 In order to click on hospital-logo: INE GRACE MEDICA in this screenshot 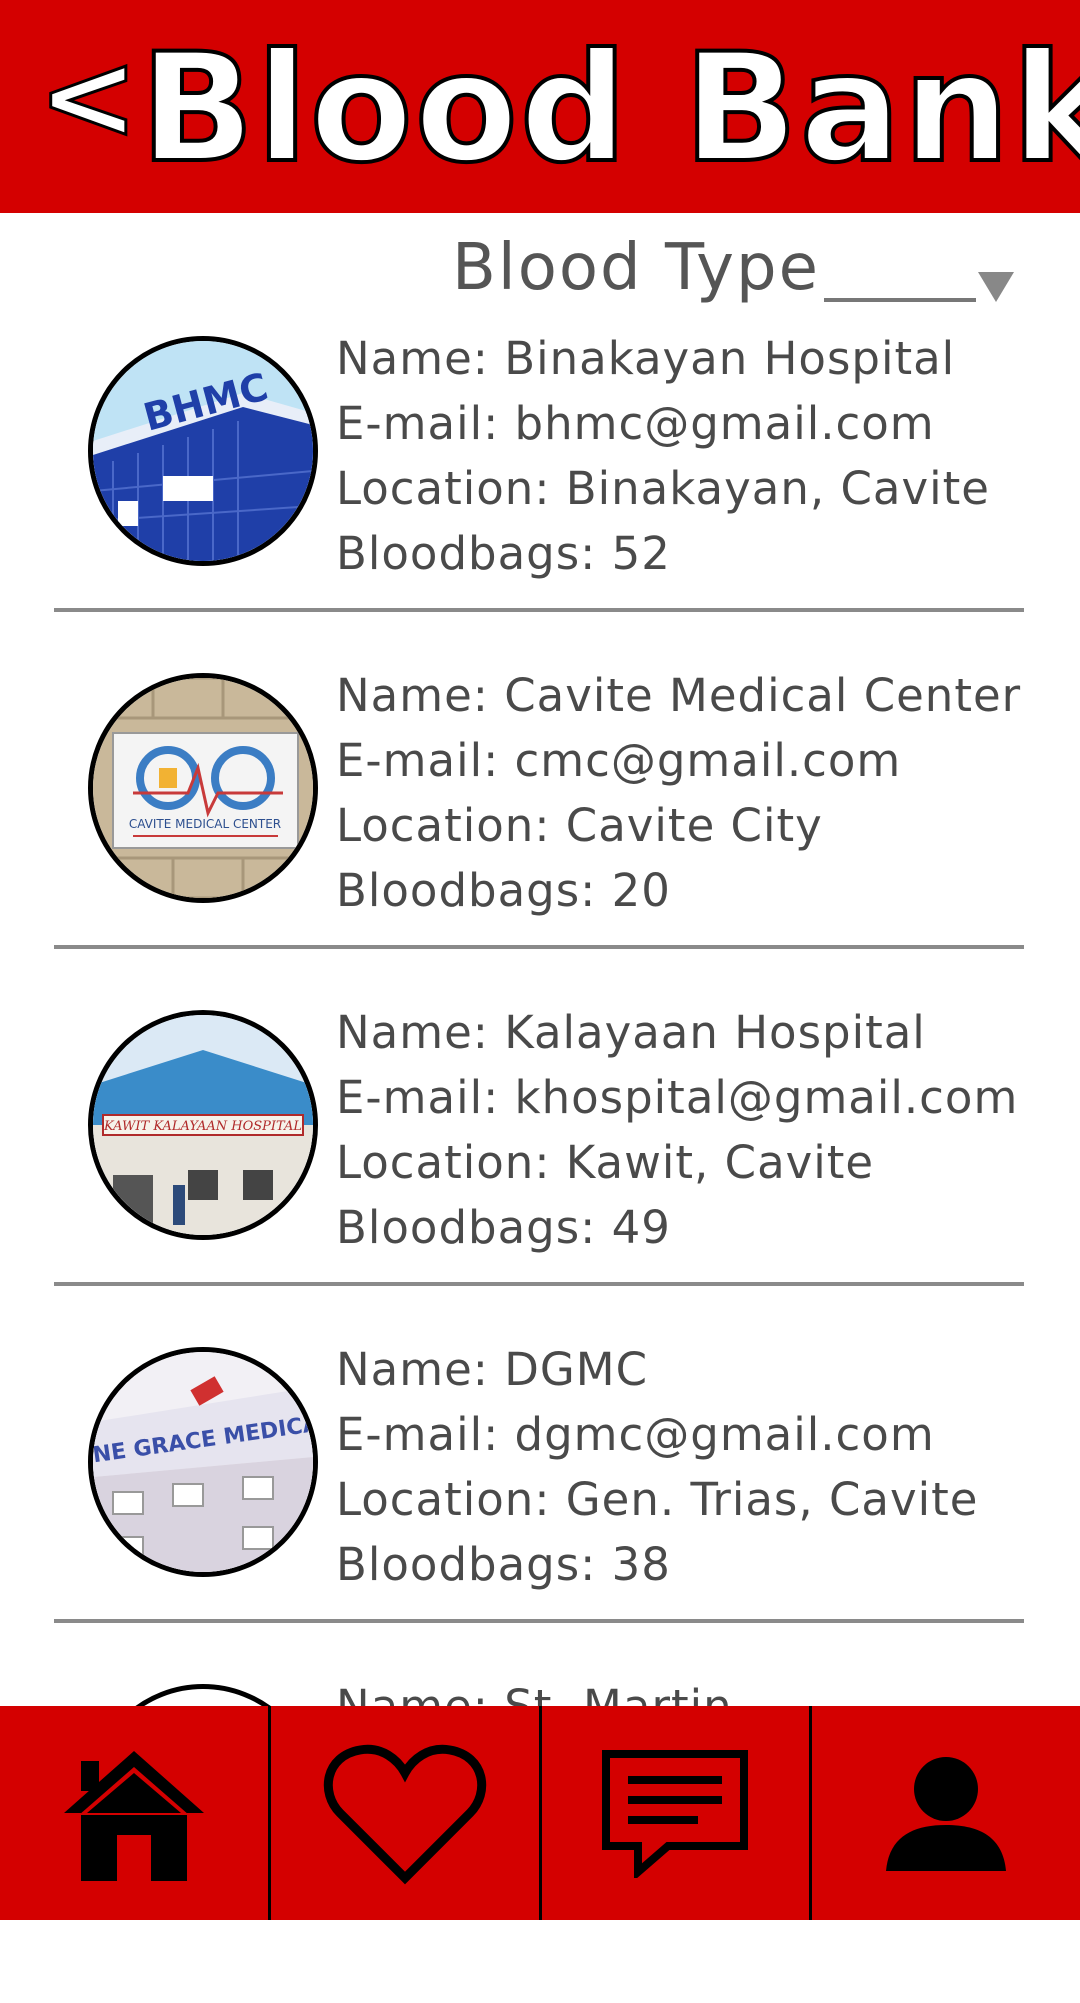, I will do `click(203, 1462)`.